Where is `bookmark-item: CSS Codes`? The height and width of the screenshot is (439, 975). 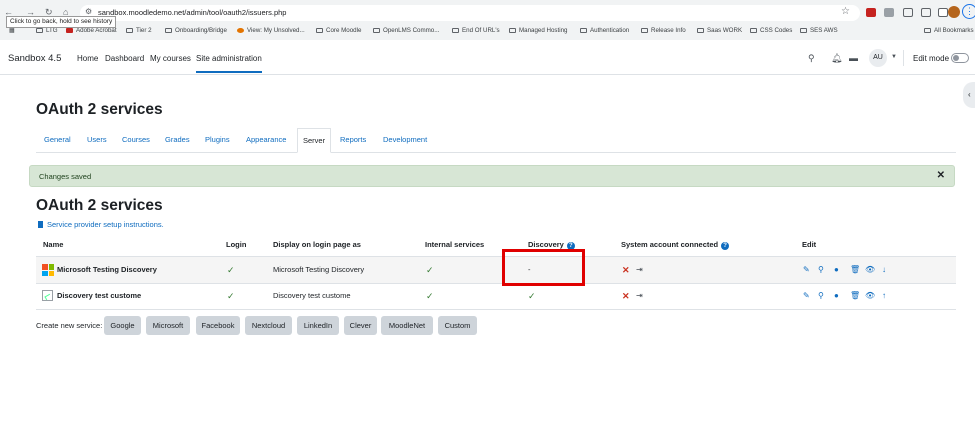
bookmark-item: CSS Codes is located at coordinates (771, 30).